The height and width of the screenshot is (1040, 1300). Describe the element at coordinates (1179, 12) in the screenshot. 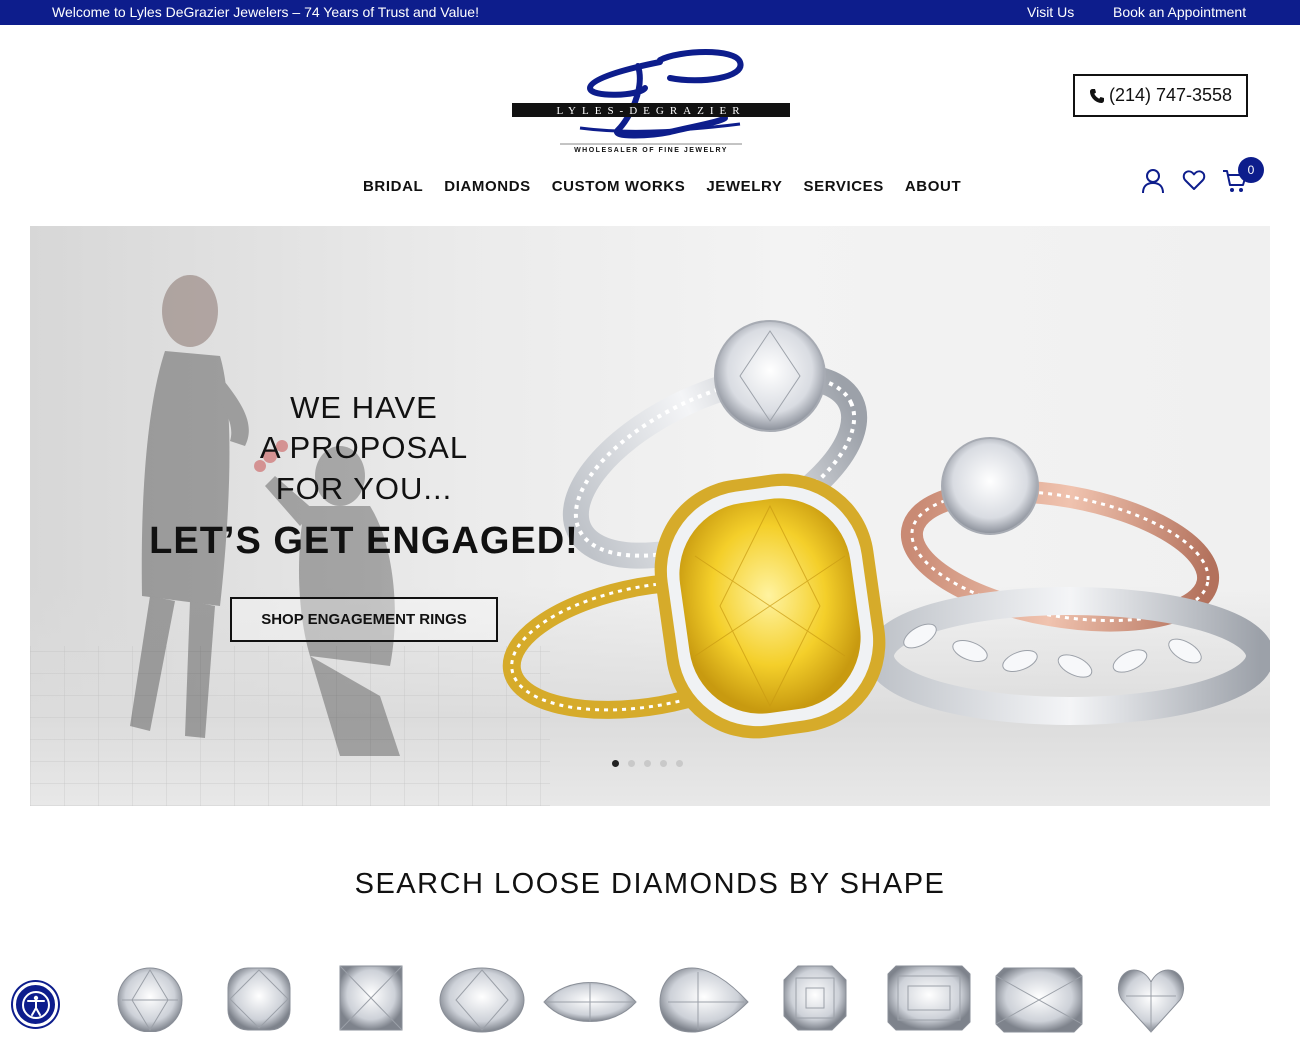

I see `book-appointment-link: Book an Appointment` at that location.